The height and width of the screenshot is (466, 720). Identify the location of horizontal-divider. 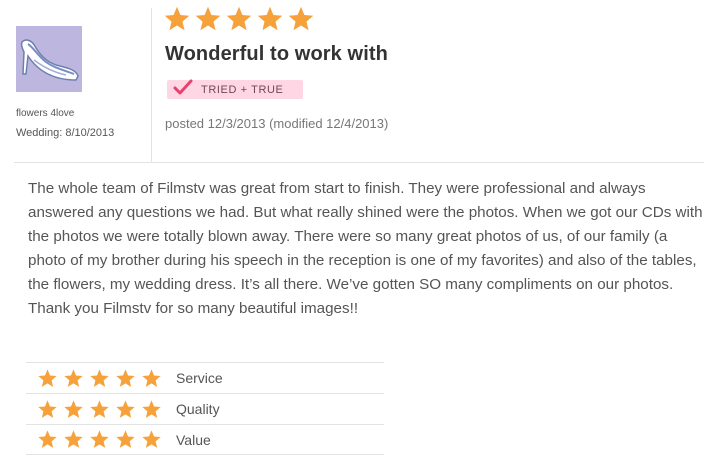
(359, 162).